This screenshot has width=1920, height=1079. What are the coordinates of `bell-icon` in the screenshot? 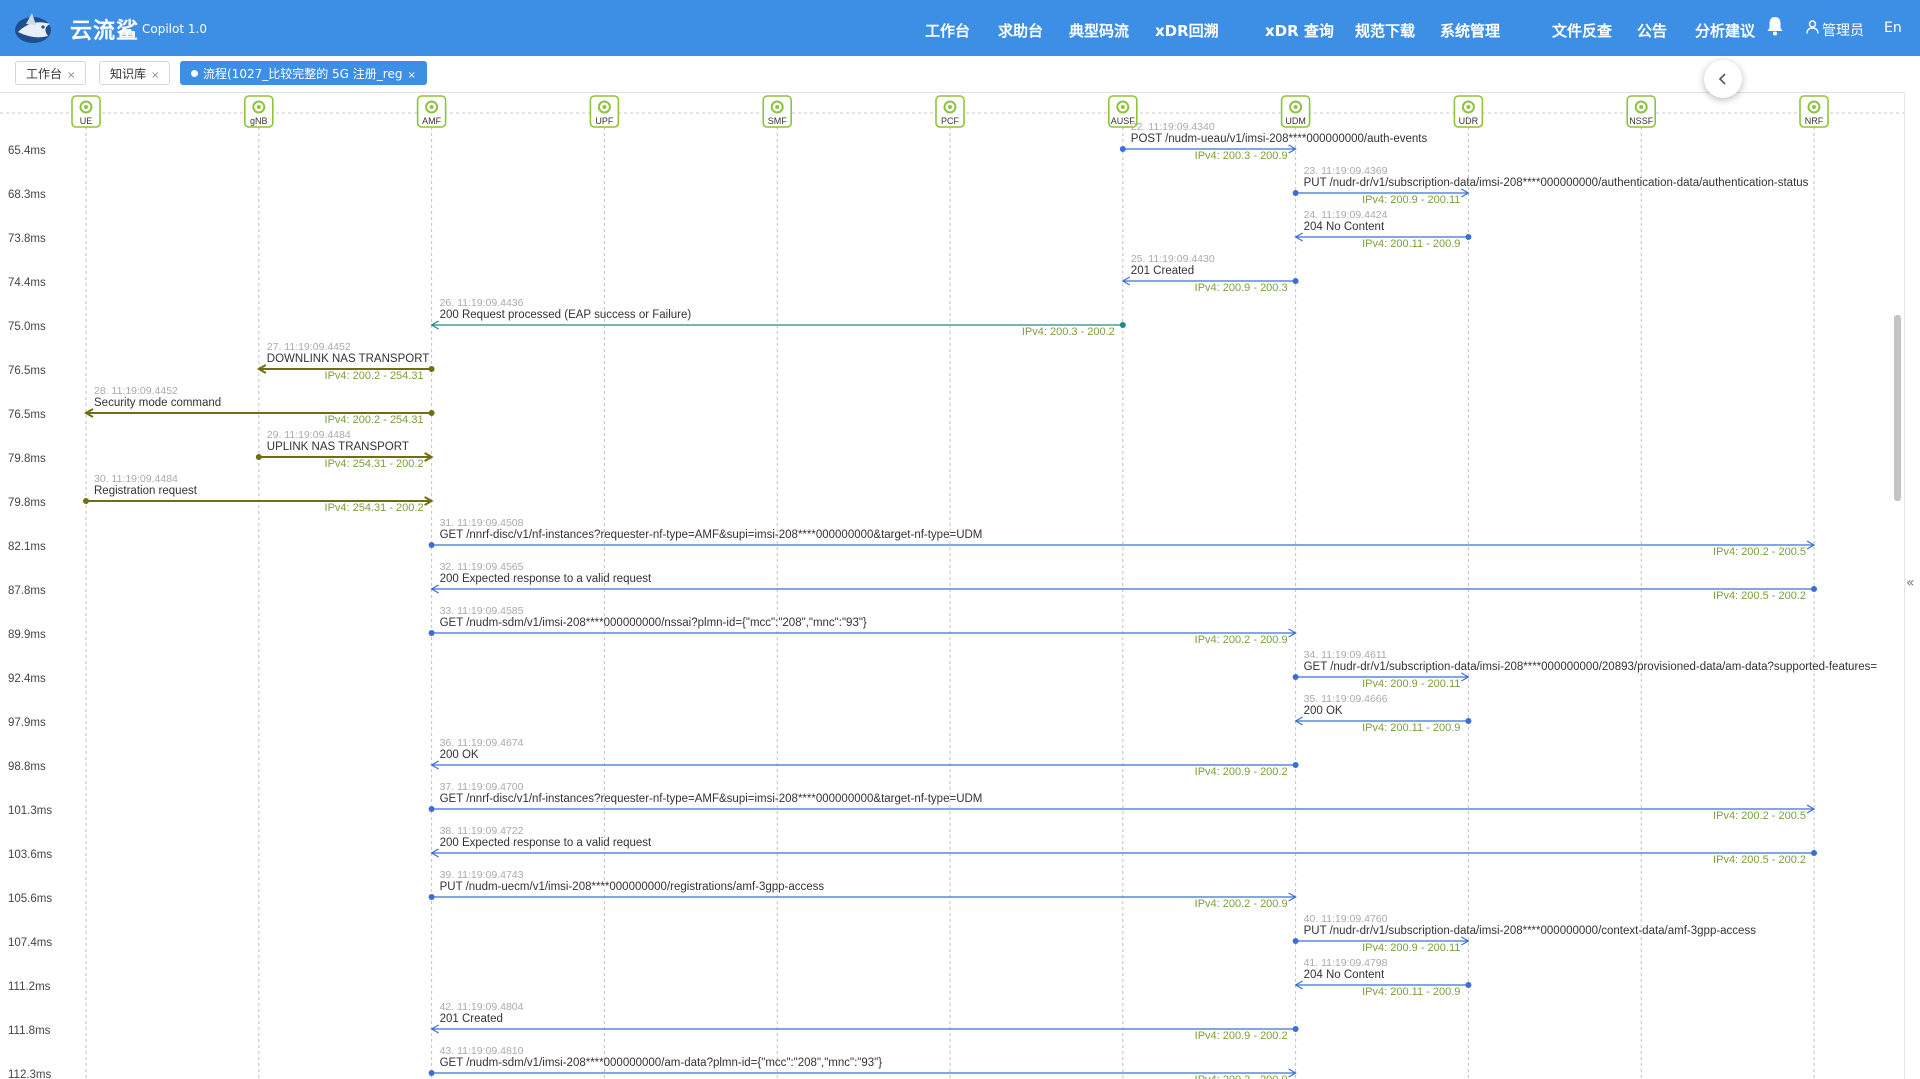 It's located at (1775, 26).